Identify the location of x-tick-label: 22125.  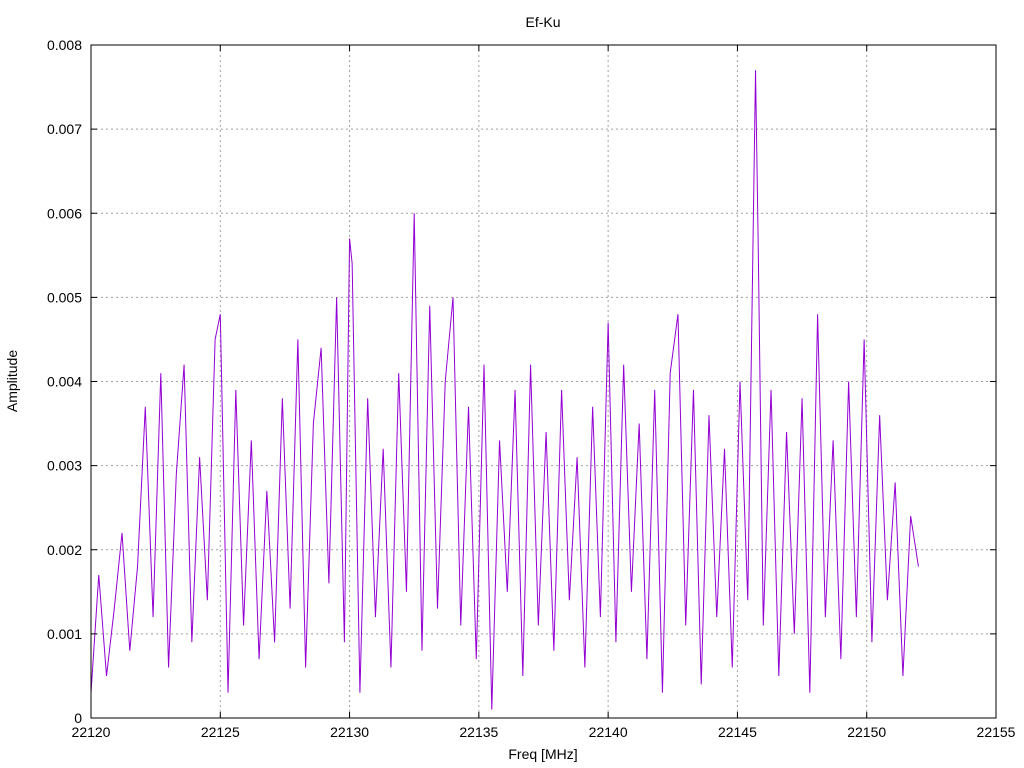
(220, 732).